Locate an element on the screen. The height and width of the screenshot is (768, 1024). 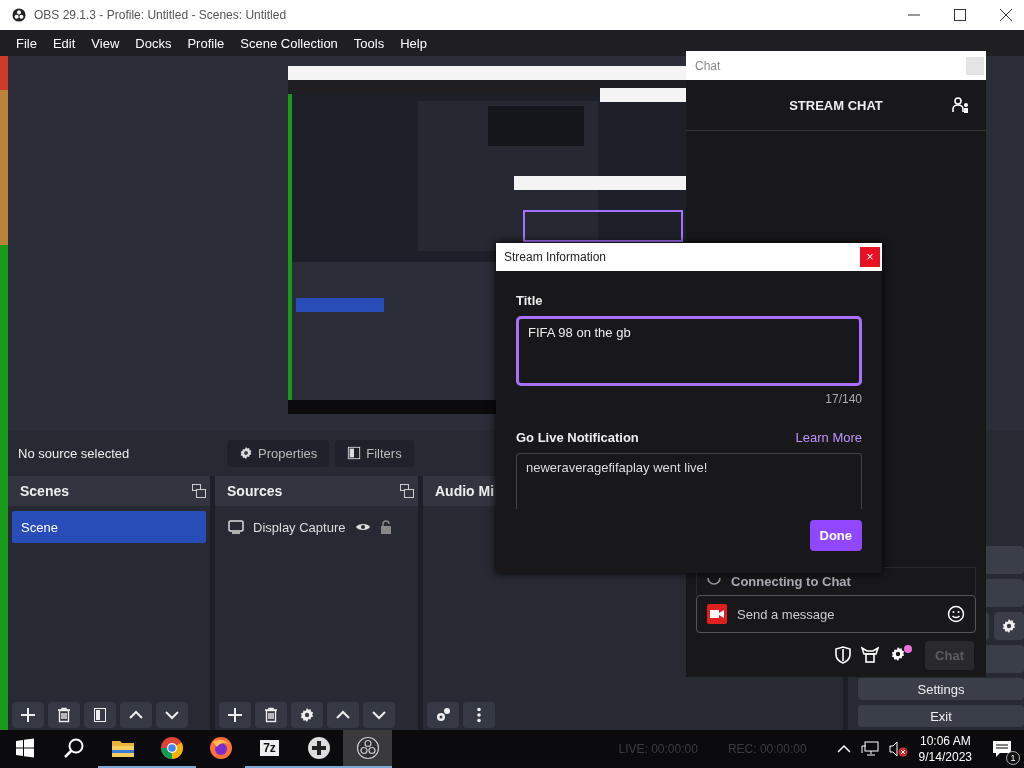
dialog-title: Stream Information is located at coordinates (555, 257).